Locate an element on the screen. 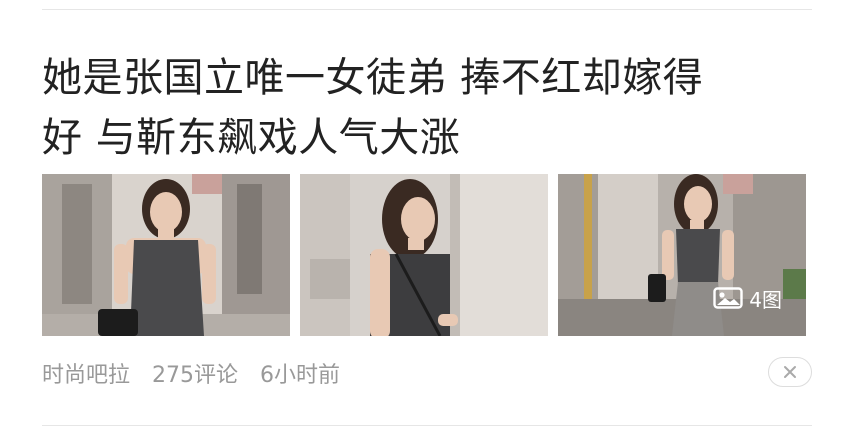  close-icon is located at coordinates (790, 372).